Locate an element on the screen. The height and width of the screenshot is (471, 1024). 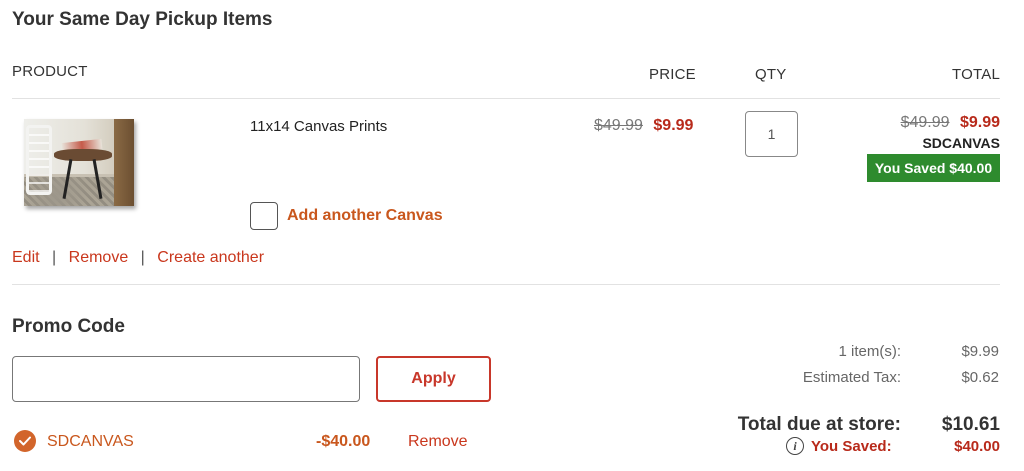
estimated-tax-value: $0.62 is located at coordinates (980, 377).